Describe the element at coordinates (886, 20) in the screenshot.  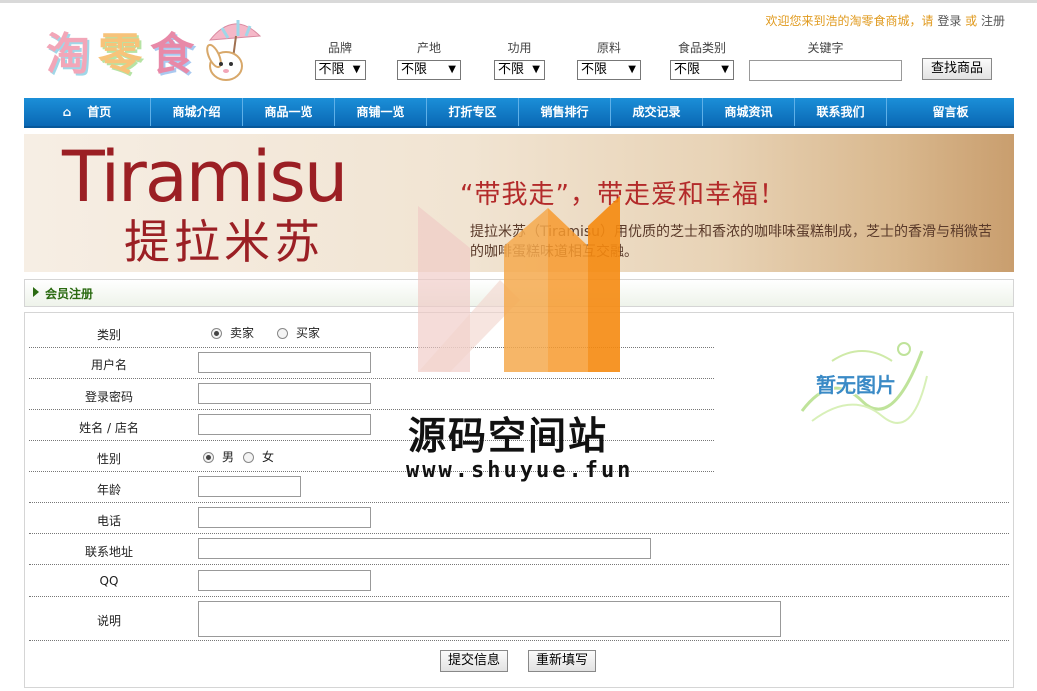
I see `welcome-message: 欢迎您来到浩的淘零食商城，请 登录 或 注册` at that location.